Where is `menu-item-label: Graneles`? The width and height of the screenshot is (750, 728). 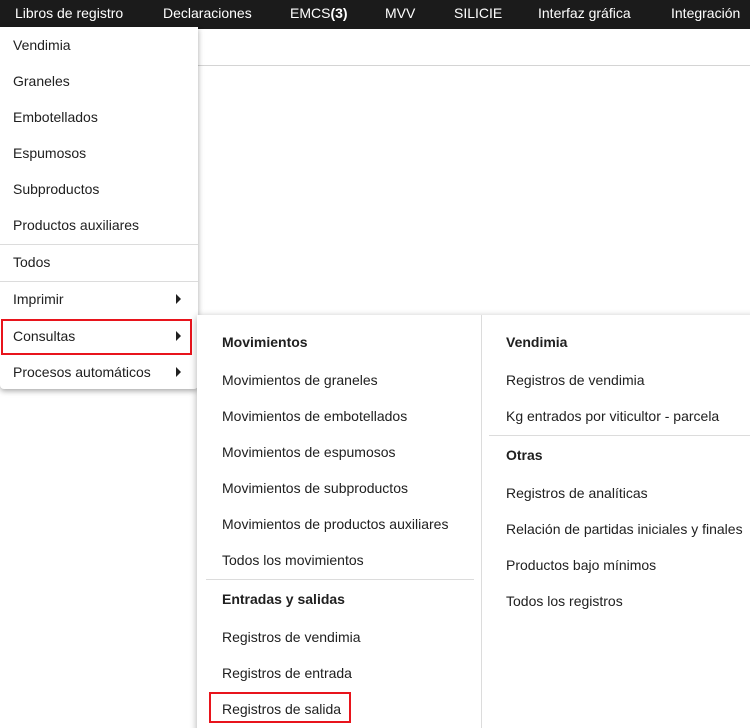 menu-item-label: Graneles is located at coordinates (41, 81).